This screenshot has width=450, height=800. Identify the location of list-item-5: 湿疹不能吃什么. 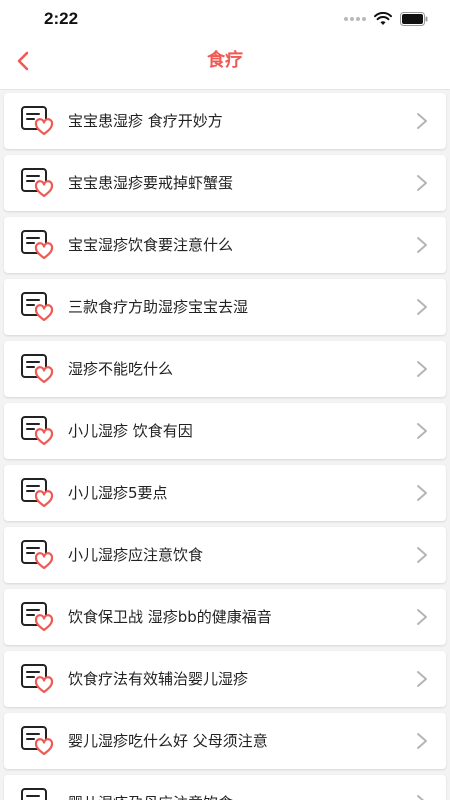
(225, 369).